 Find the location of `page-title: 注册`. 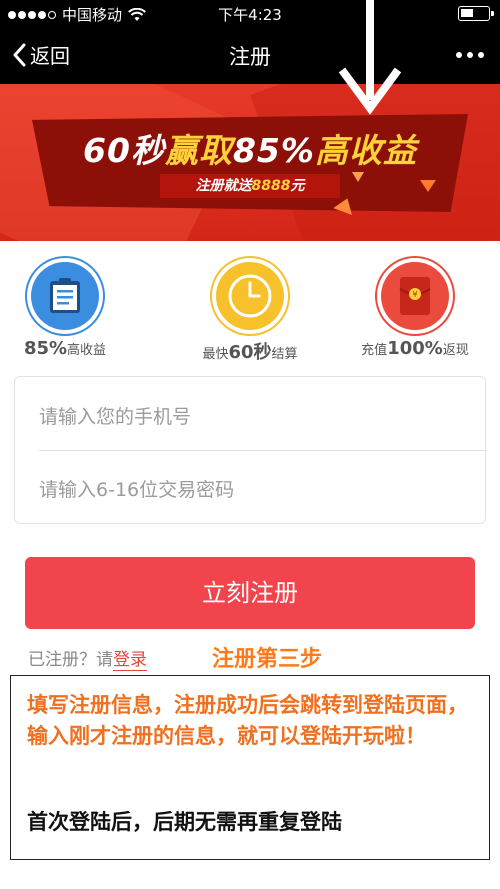

page-title: 注册 is located at coordinates (250, 57).